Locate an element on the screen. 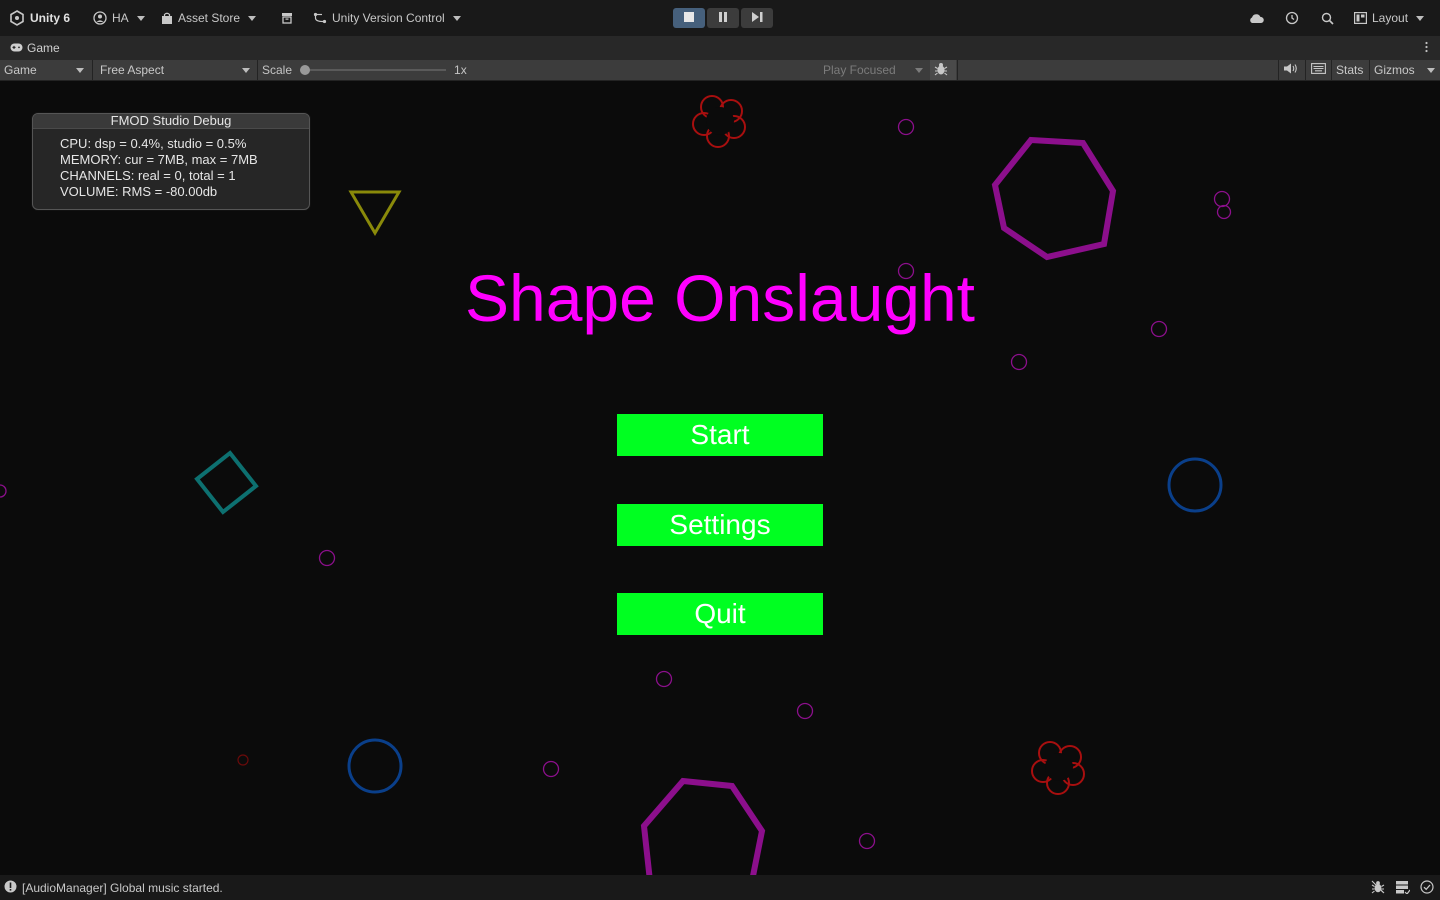 This screenshot has width=1440, height=900. tab-bar: Game is located at coordinates (720, 48).